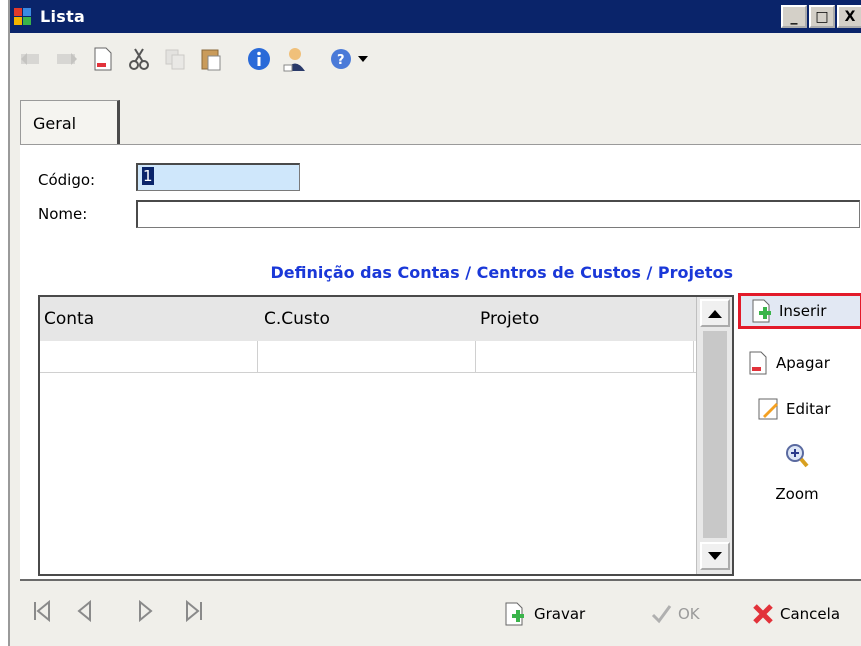 This screenshot has height=646, width=861. I want to click on tab-strip: Geral, so click(440, 122).